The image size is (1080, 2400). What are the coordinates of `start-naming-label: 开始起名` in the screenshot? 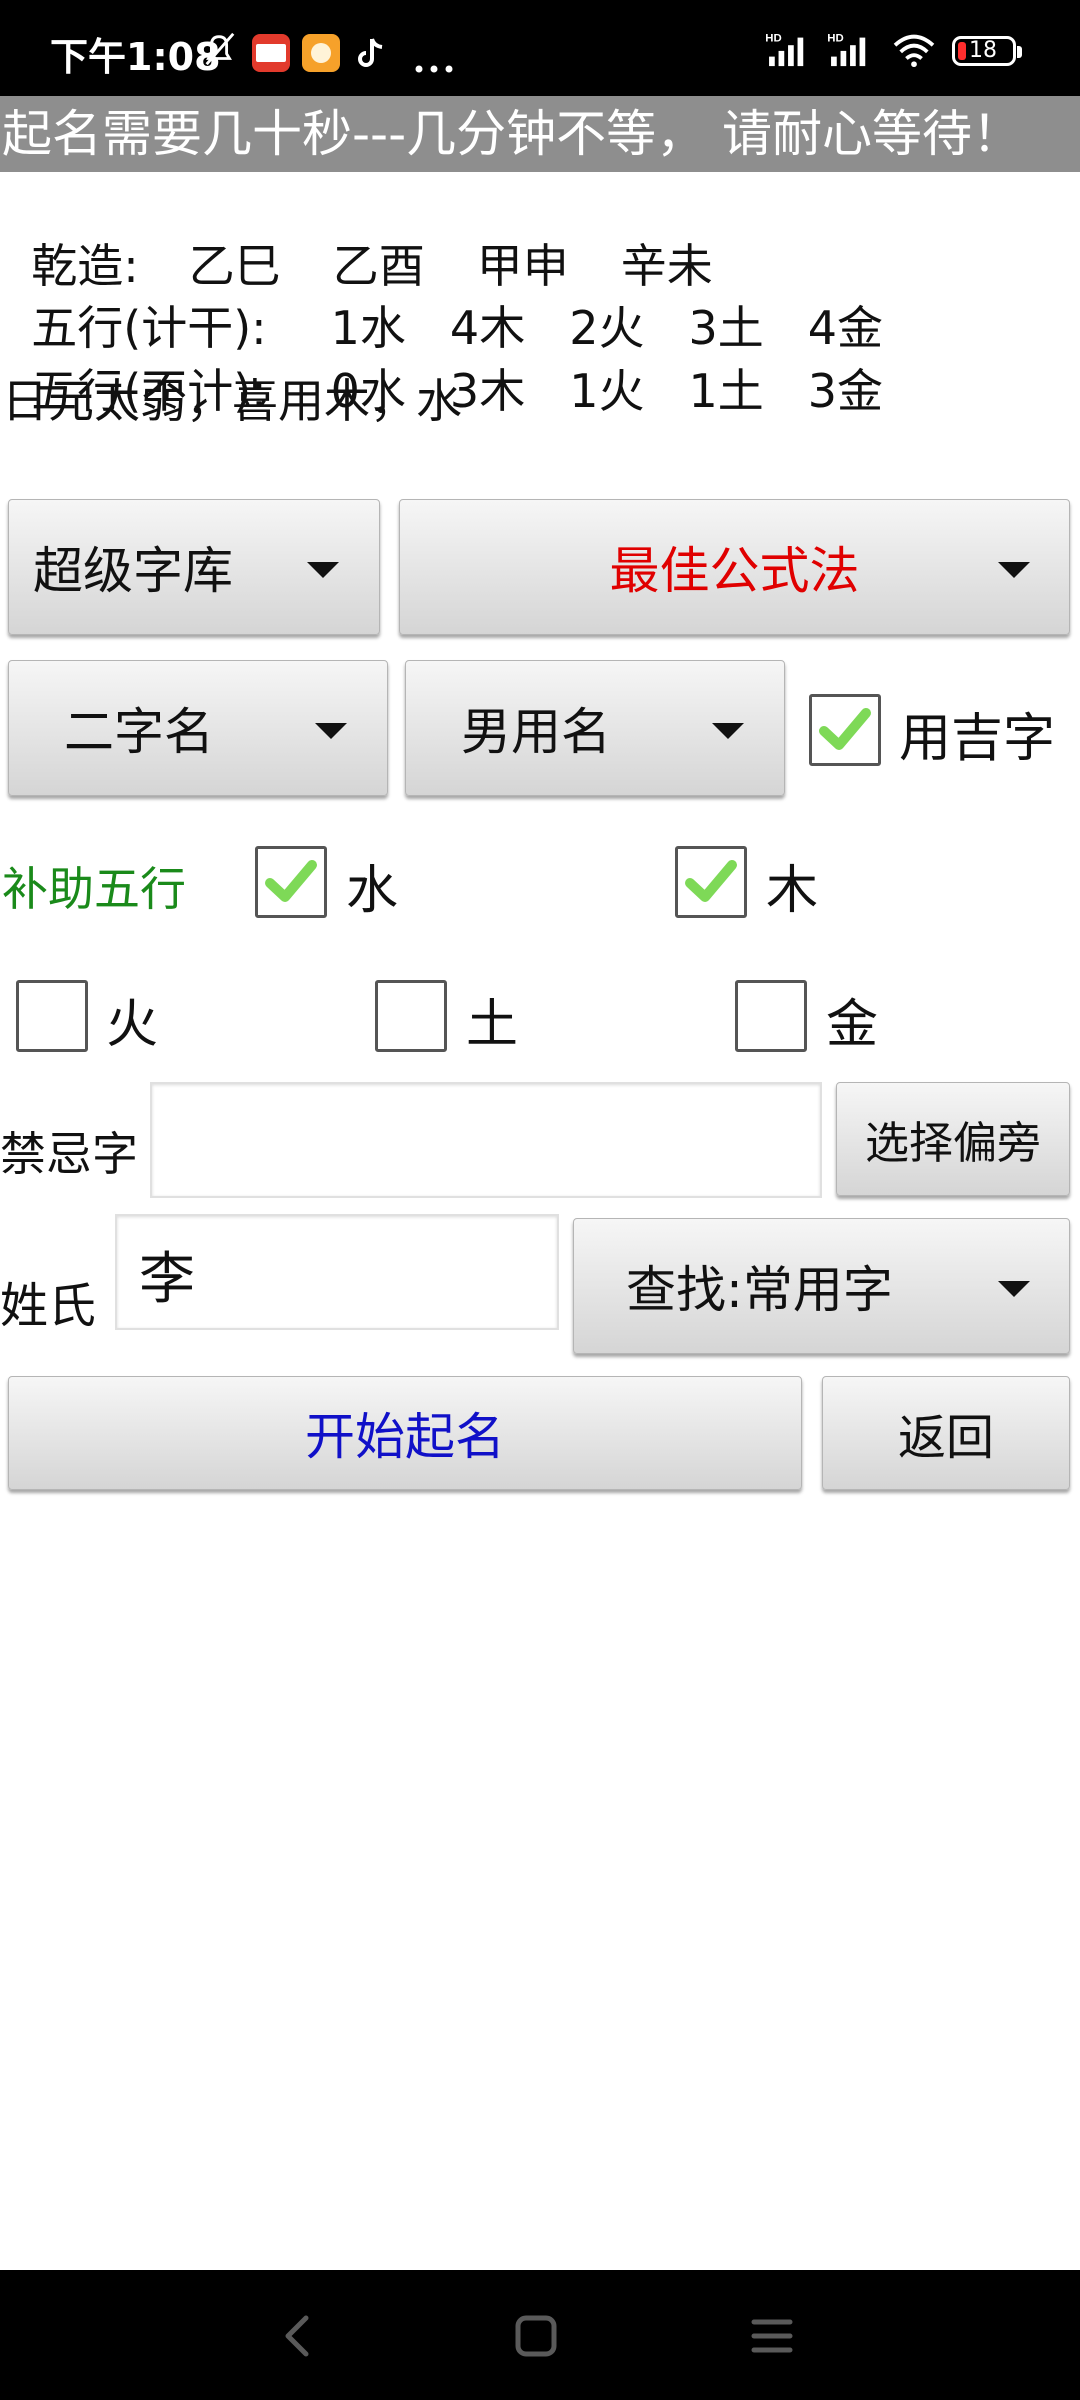 It's located at (405, 1437).